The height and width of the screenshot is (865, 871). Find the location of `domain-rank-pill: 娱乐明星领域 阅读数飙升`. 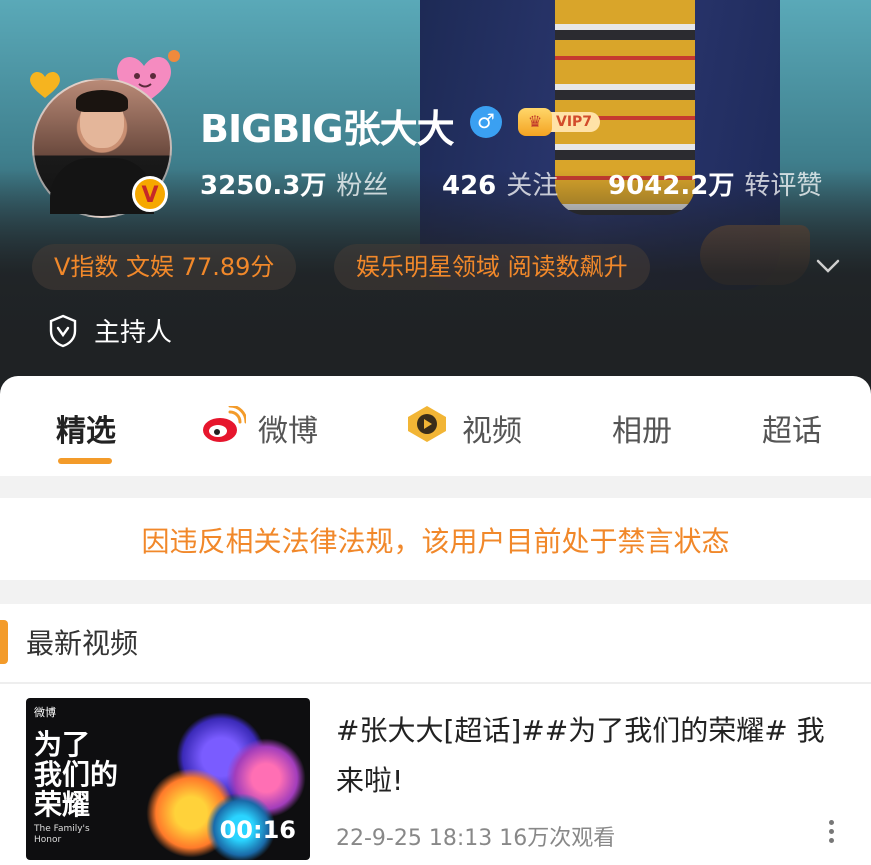

domain-rank-pill: 娱乐明星领域 阅读数飙升 is located at coordinates (492, 267).